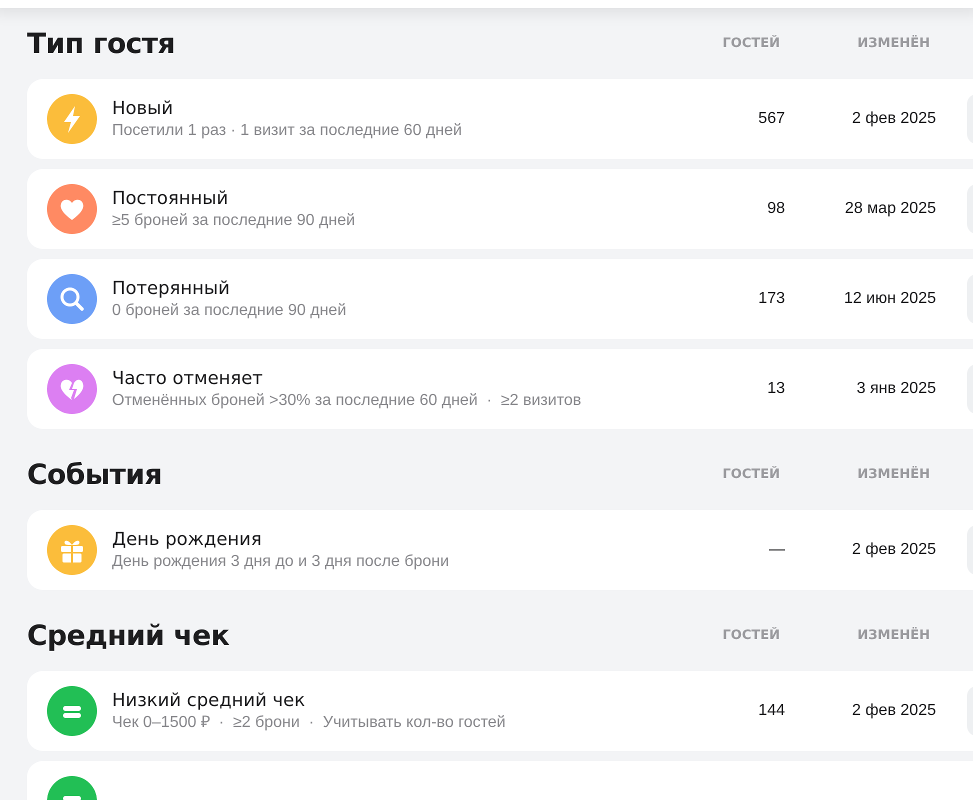  I want to click on segment-card: Низкий средний чек Чек 0–1500 ₽ · ≥2 брони · Учитывать кол-во гостей 144 2 фев 2025, so click(500, 711).